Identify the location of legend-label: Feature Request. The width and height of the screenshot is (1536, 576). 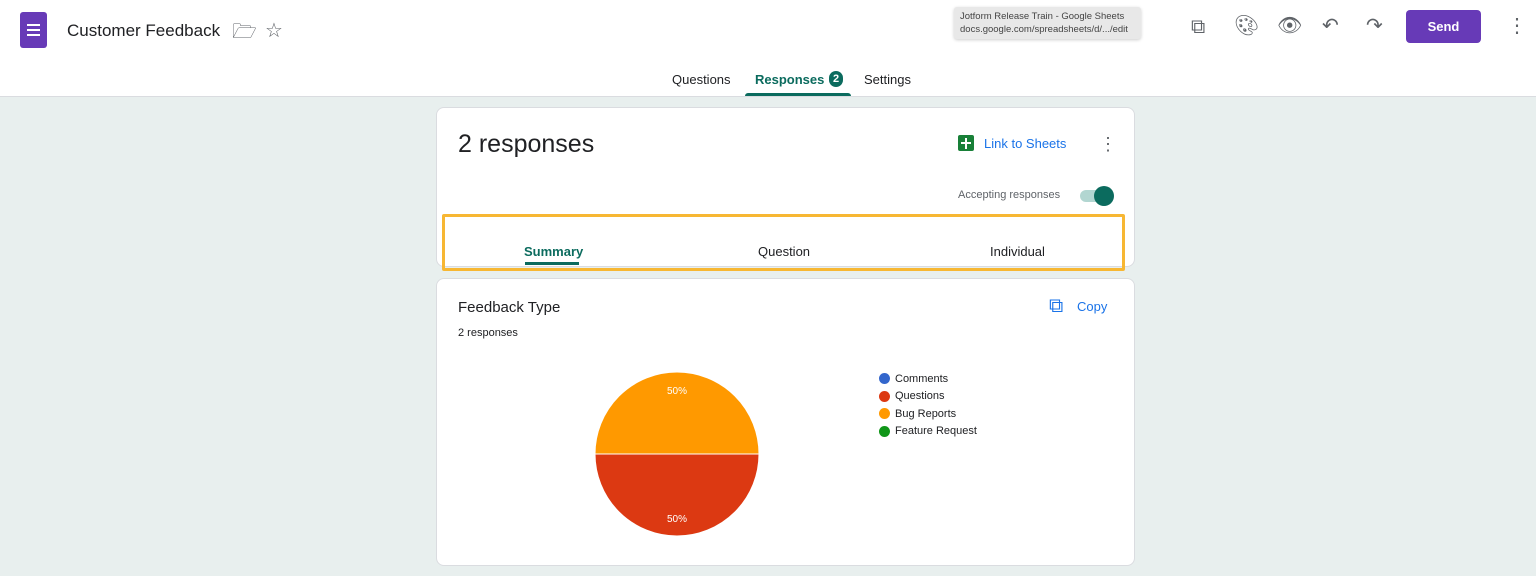
(936, 431).